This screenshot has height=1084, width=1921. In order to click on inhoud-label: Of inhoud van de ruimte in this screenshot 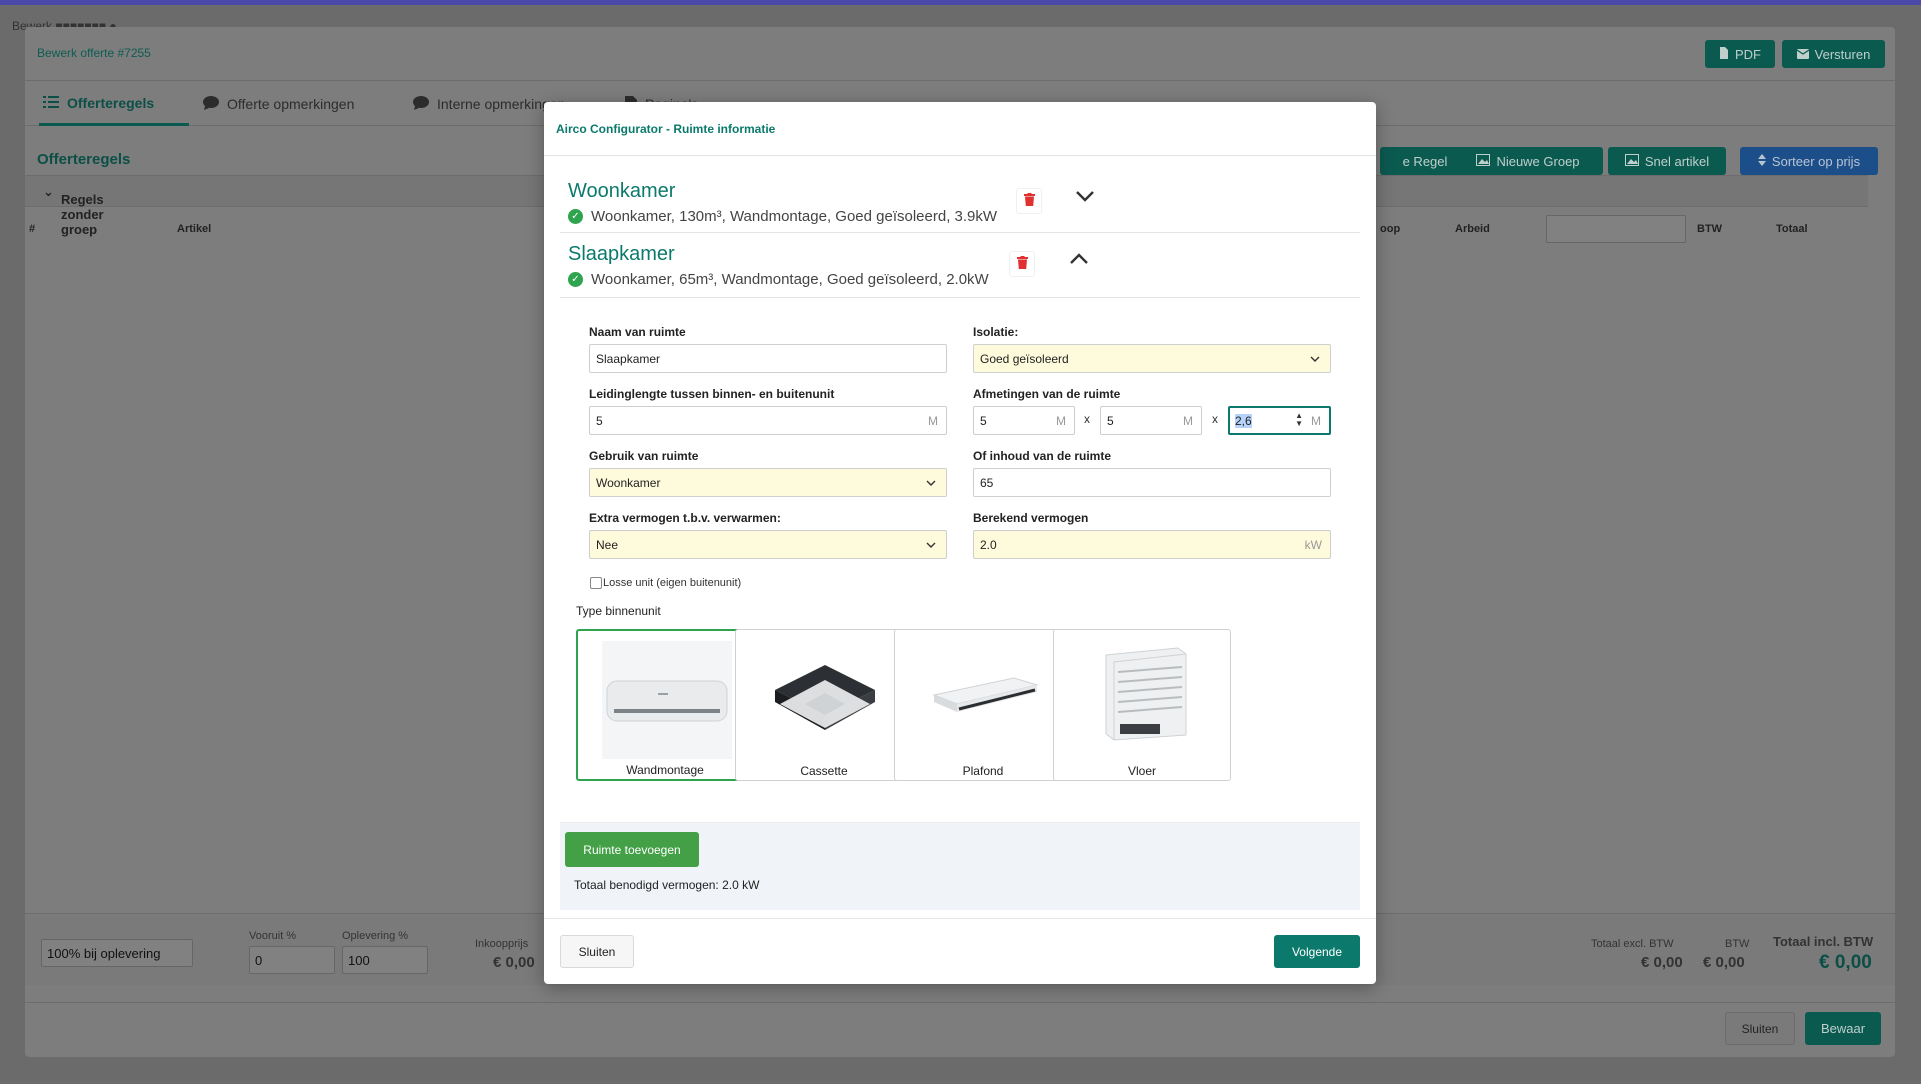, I will do `click(1042, 456)`.